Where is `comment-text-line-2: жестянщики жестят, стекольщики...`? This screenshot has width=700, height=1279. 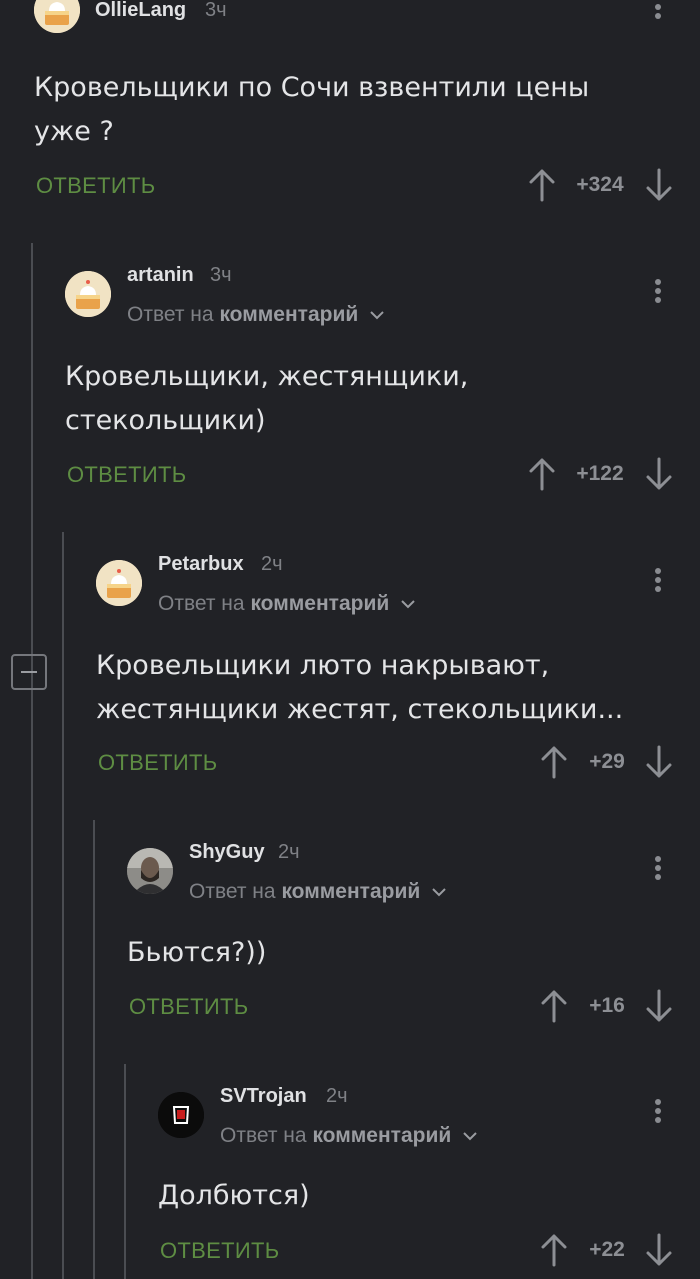
comment-text-line-2: жестянщики жестят, стекольщики... is located at coordinates (360, 709).